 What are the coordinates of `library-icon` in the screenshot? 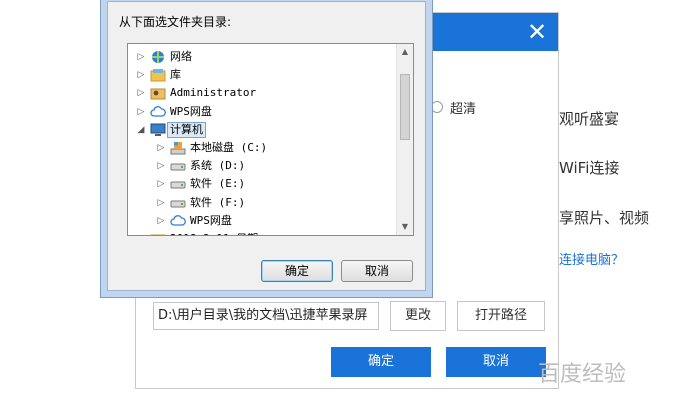 It's located at (158, 75).